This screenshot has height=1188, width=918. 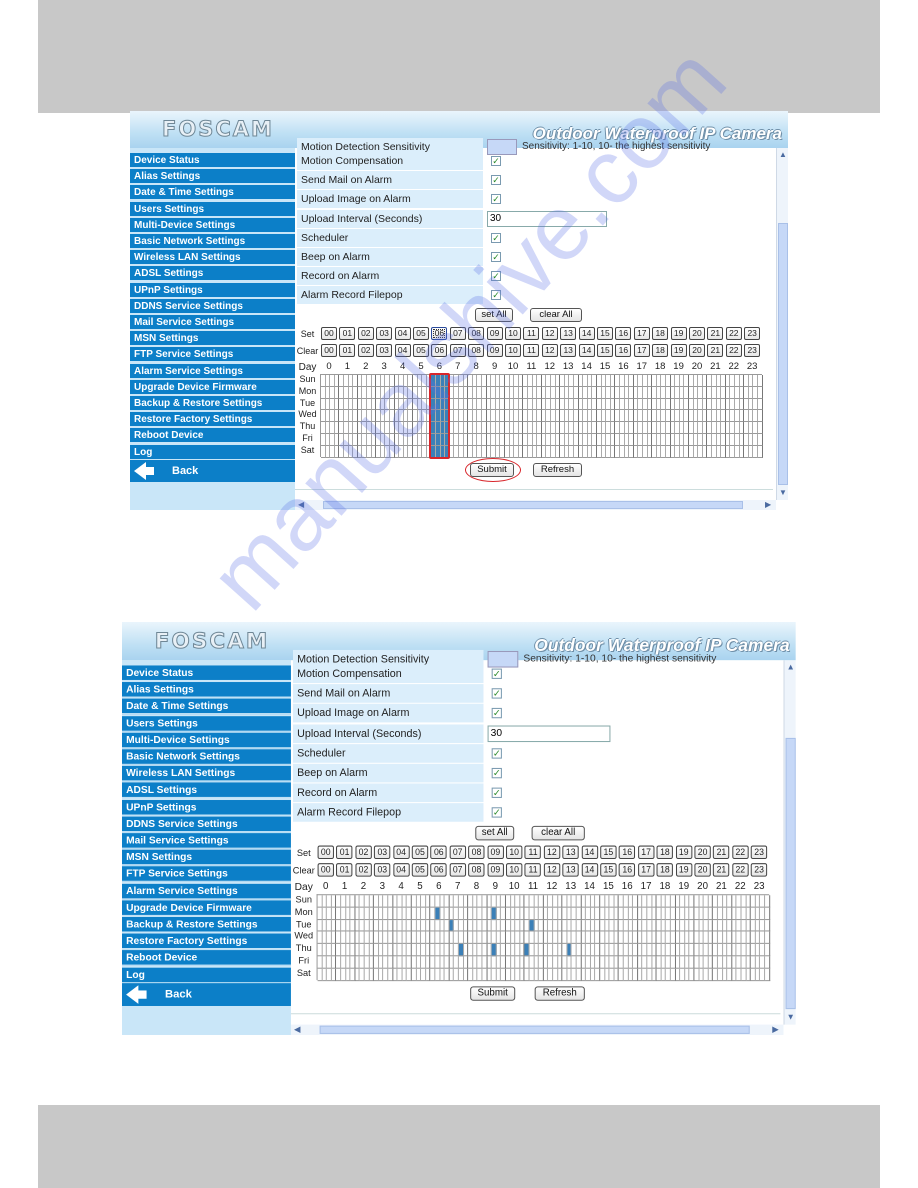 I want to click on clear-hour-button: 16, so click(x=627, y=870).